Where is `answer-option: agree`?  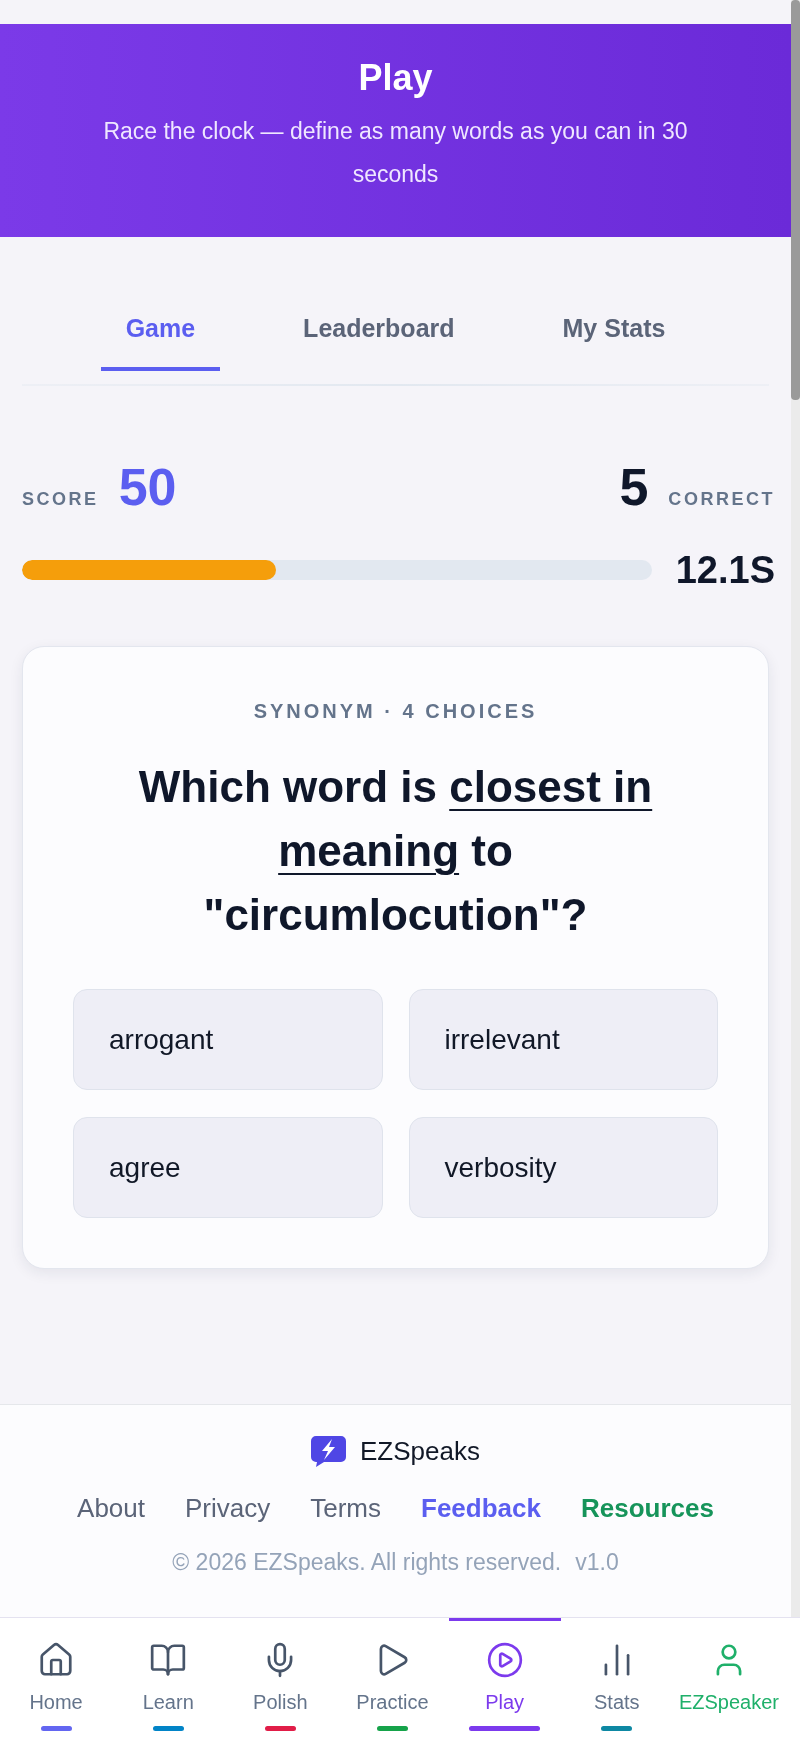 answer-option: agree is located at coordinates (228, 1167).